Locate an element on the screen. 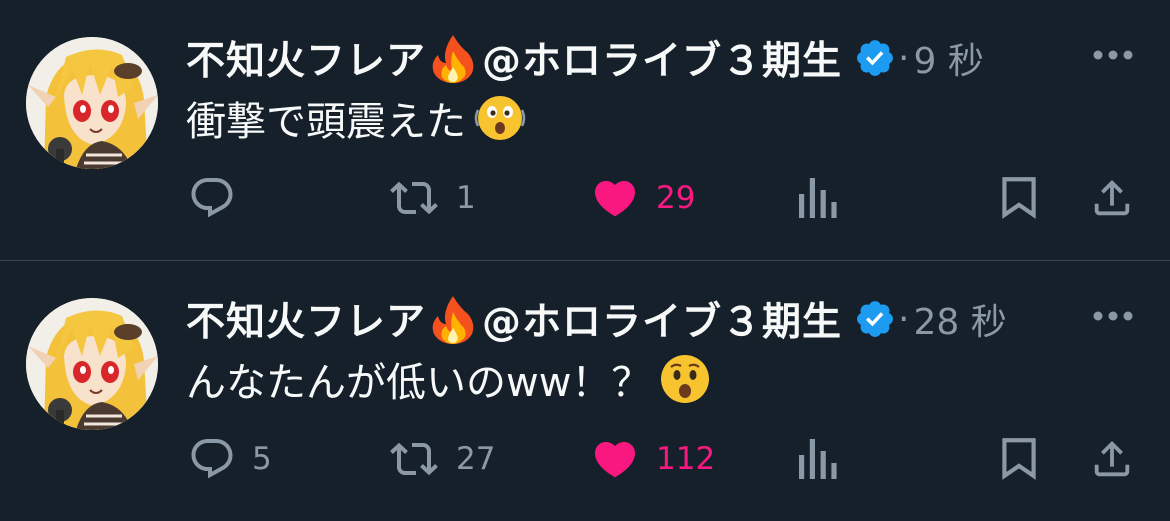  tweet-actions: 5 27 112 is located at coordinates (585, 459).